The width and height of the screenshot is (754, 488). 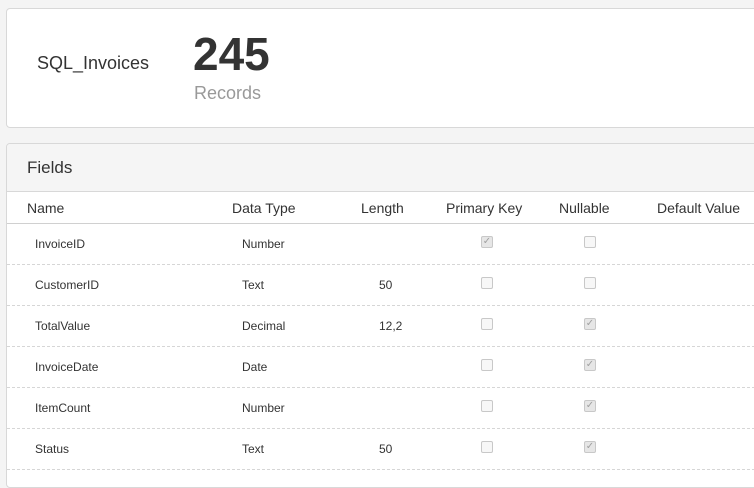 I want to click on field-name: ItemCount, so click(x=63, y=408).